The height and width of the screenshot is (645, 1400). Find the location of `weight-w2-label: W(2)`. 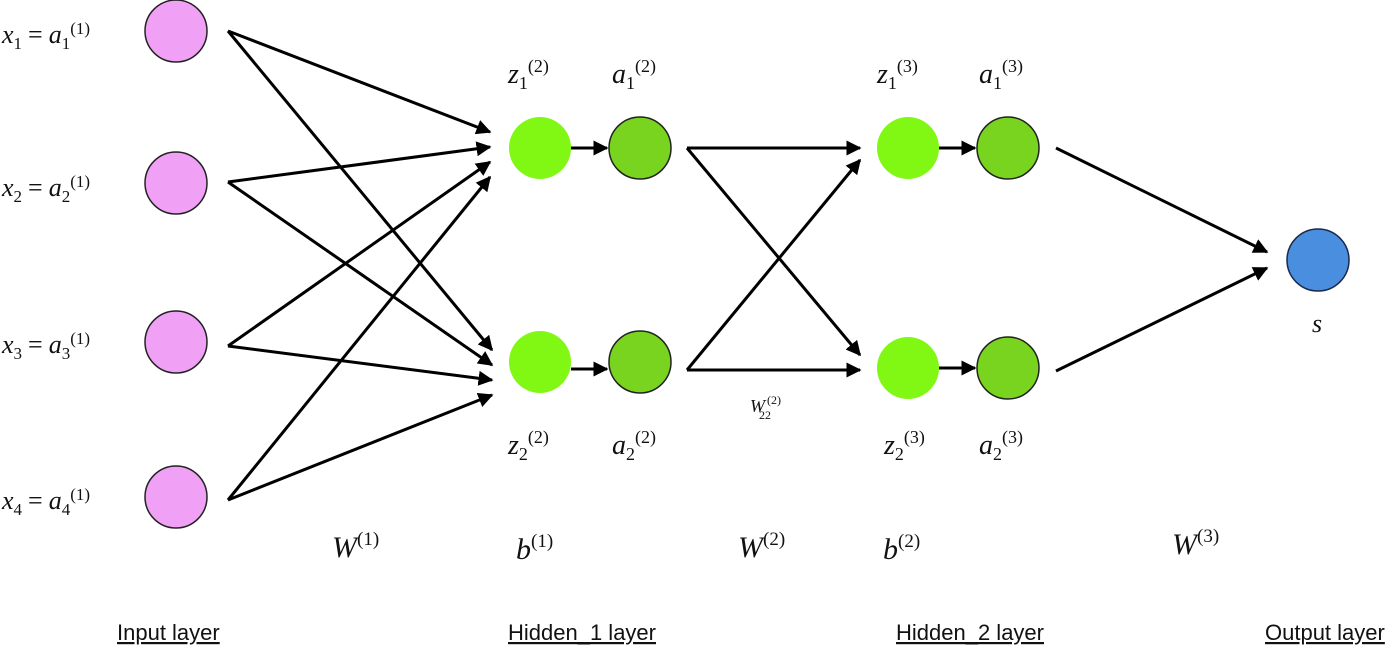

weight-w2-label: W(2) is located at coordinates (761, 546).